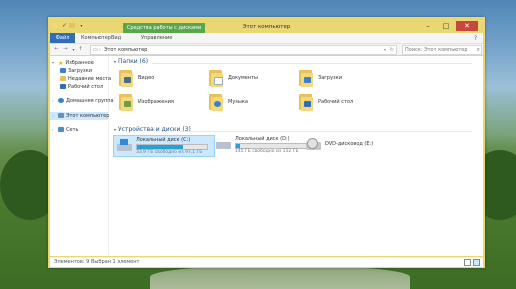  Describe the element at coordinates (63, 70) in the screenshot. I see `downloads-icon` at that location.